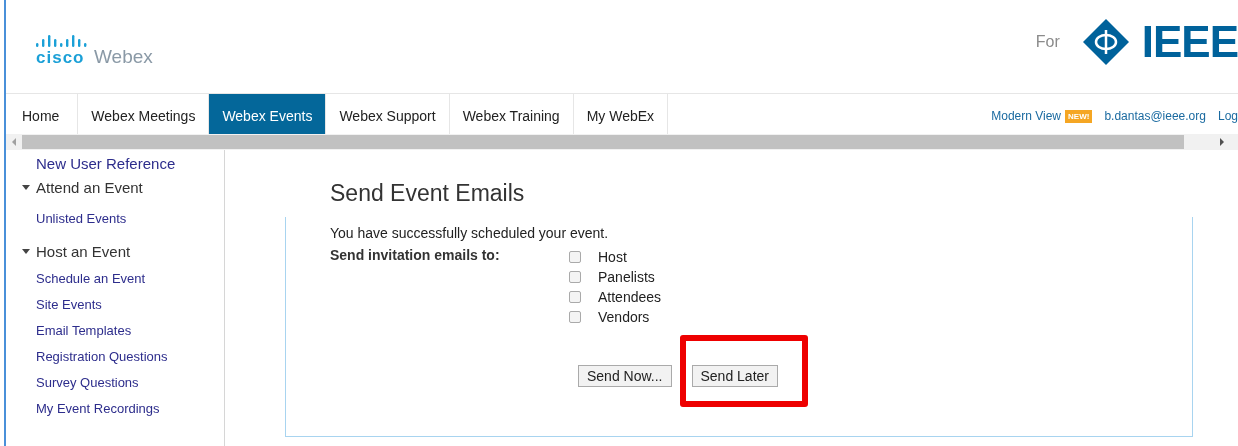  I want to click on page-title: Send Event Emails, so click(428, 193).